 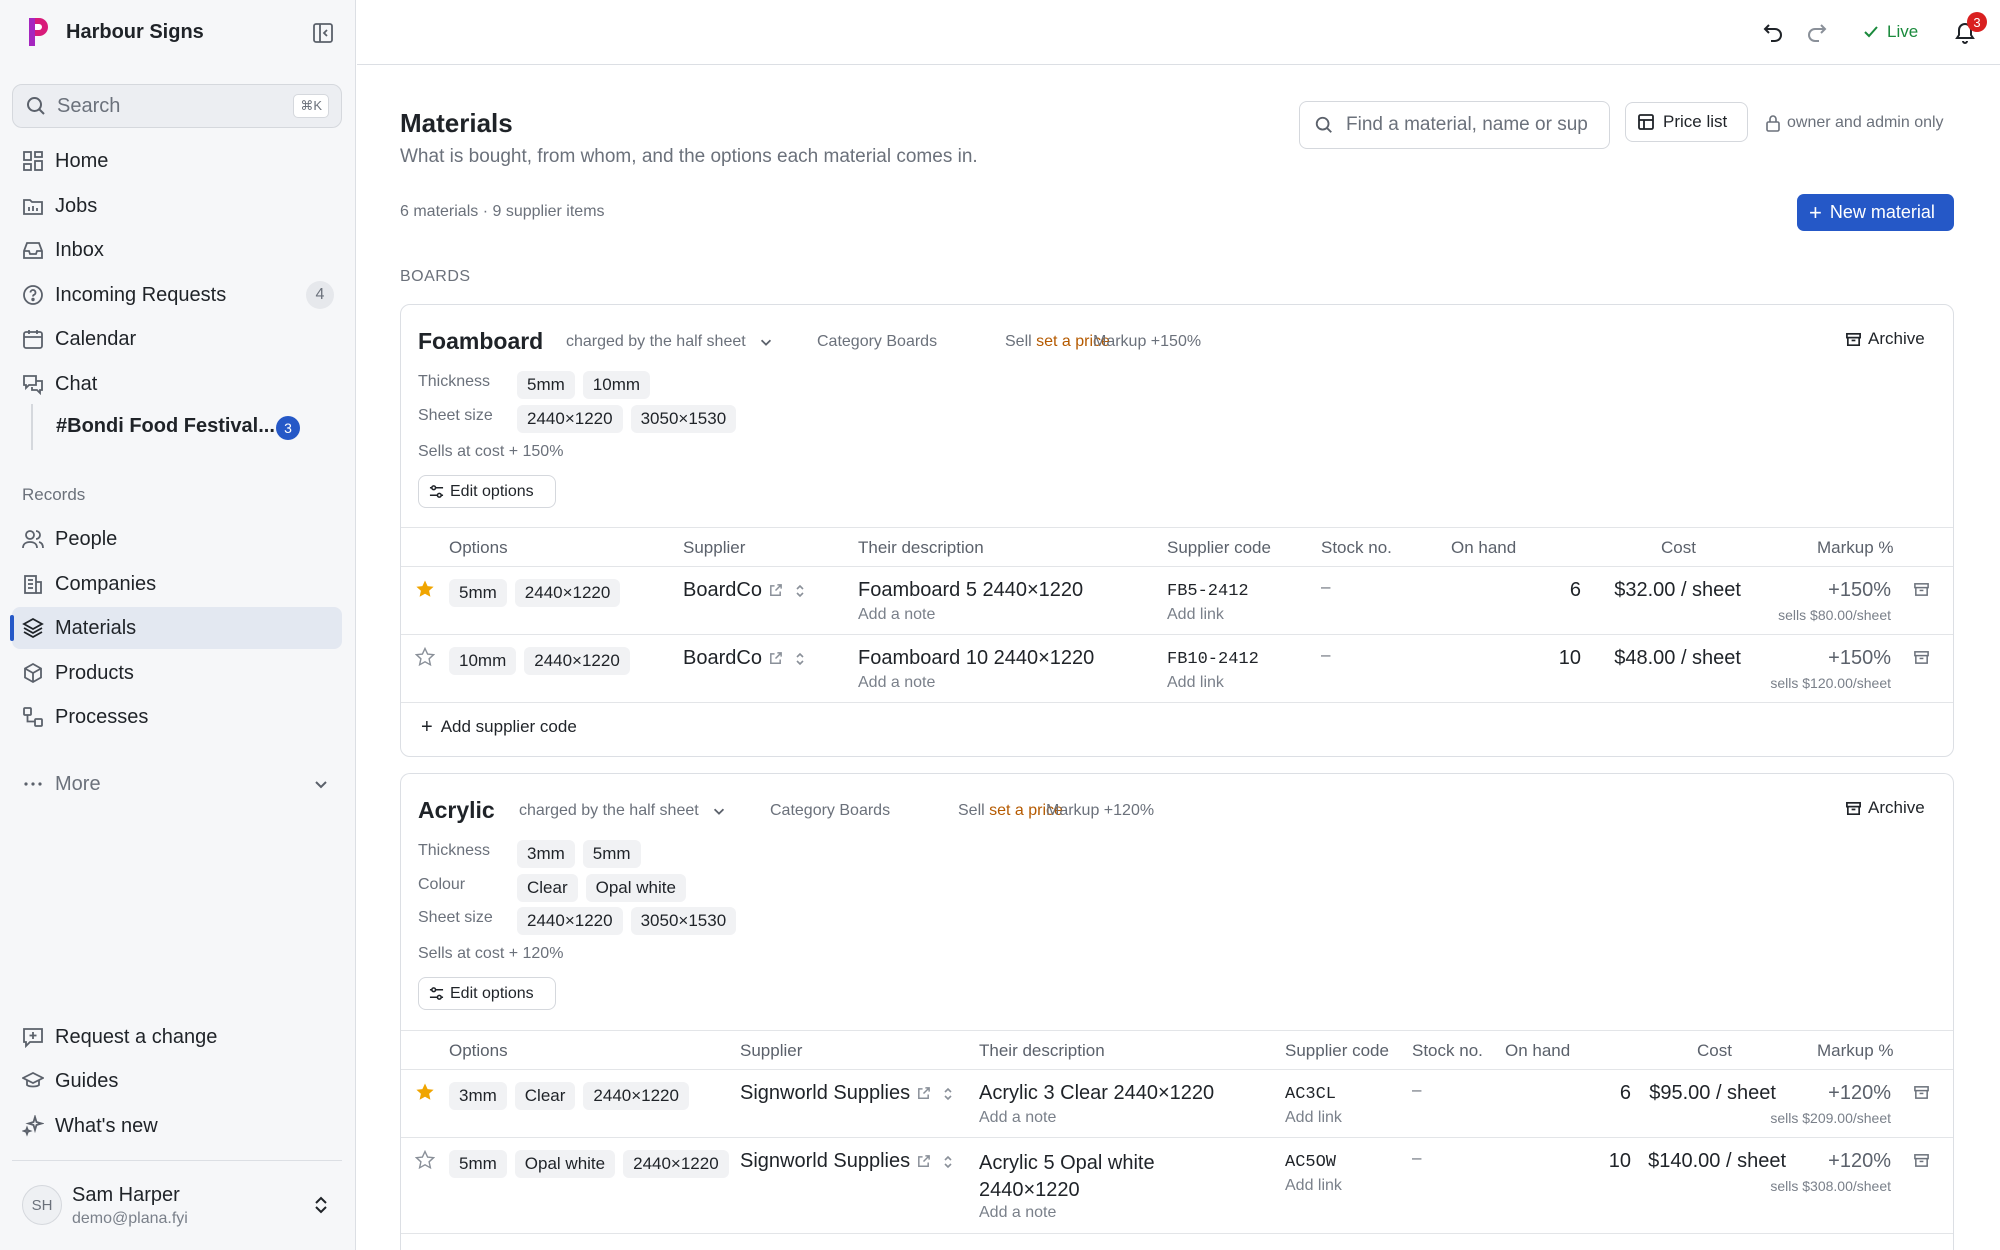 I want to click on cost: $48.00 / sheet, so click(x=1641, y=658).